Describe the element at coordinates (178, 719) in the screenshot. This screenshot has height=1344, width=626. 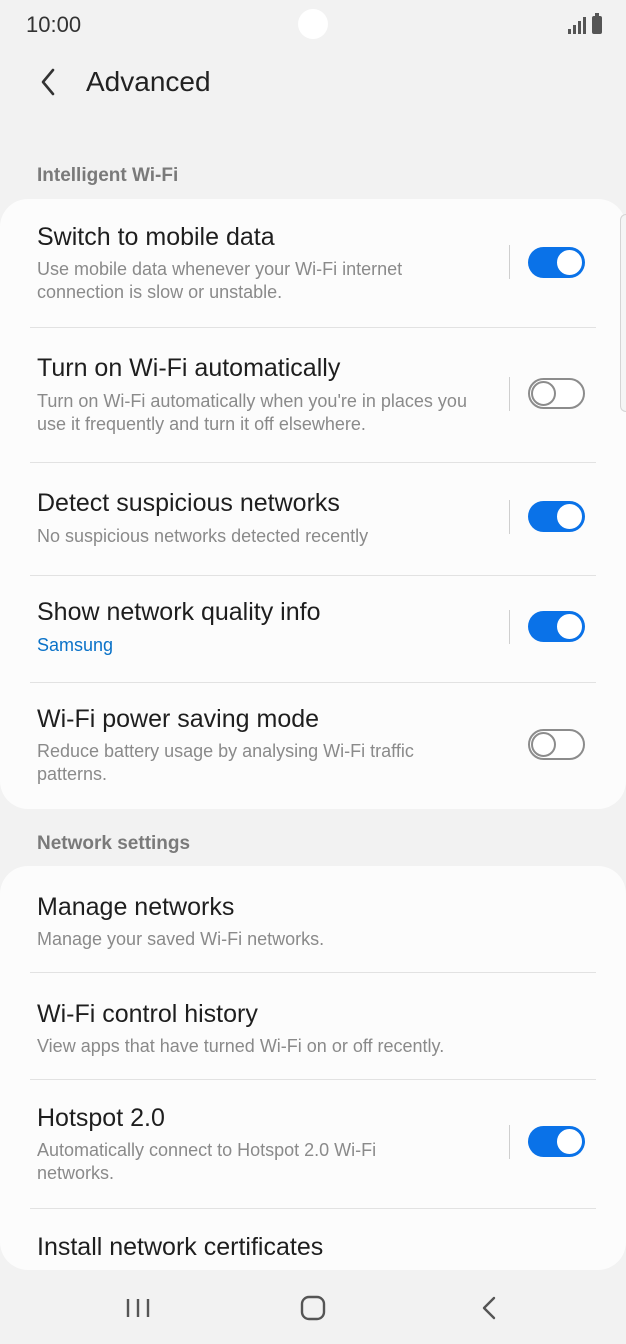
I see `row-title: Wi-Fi power saving mode` at that location.